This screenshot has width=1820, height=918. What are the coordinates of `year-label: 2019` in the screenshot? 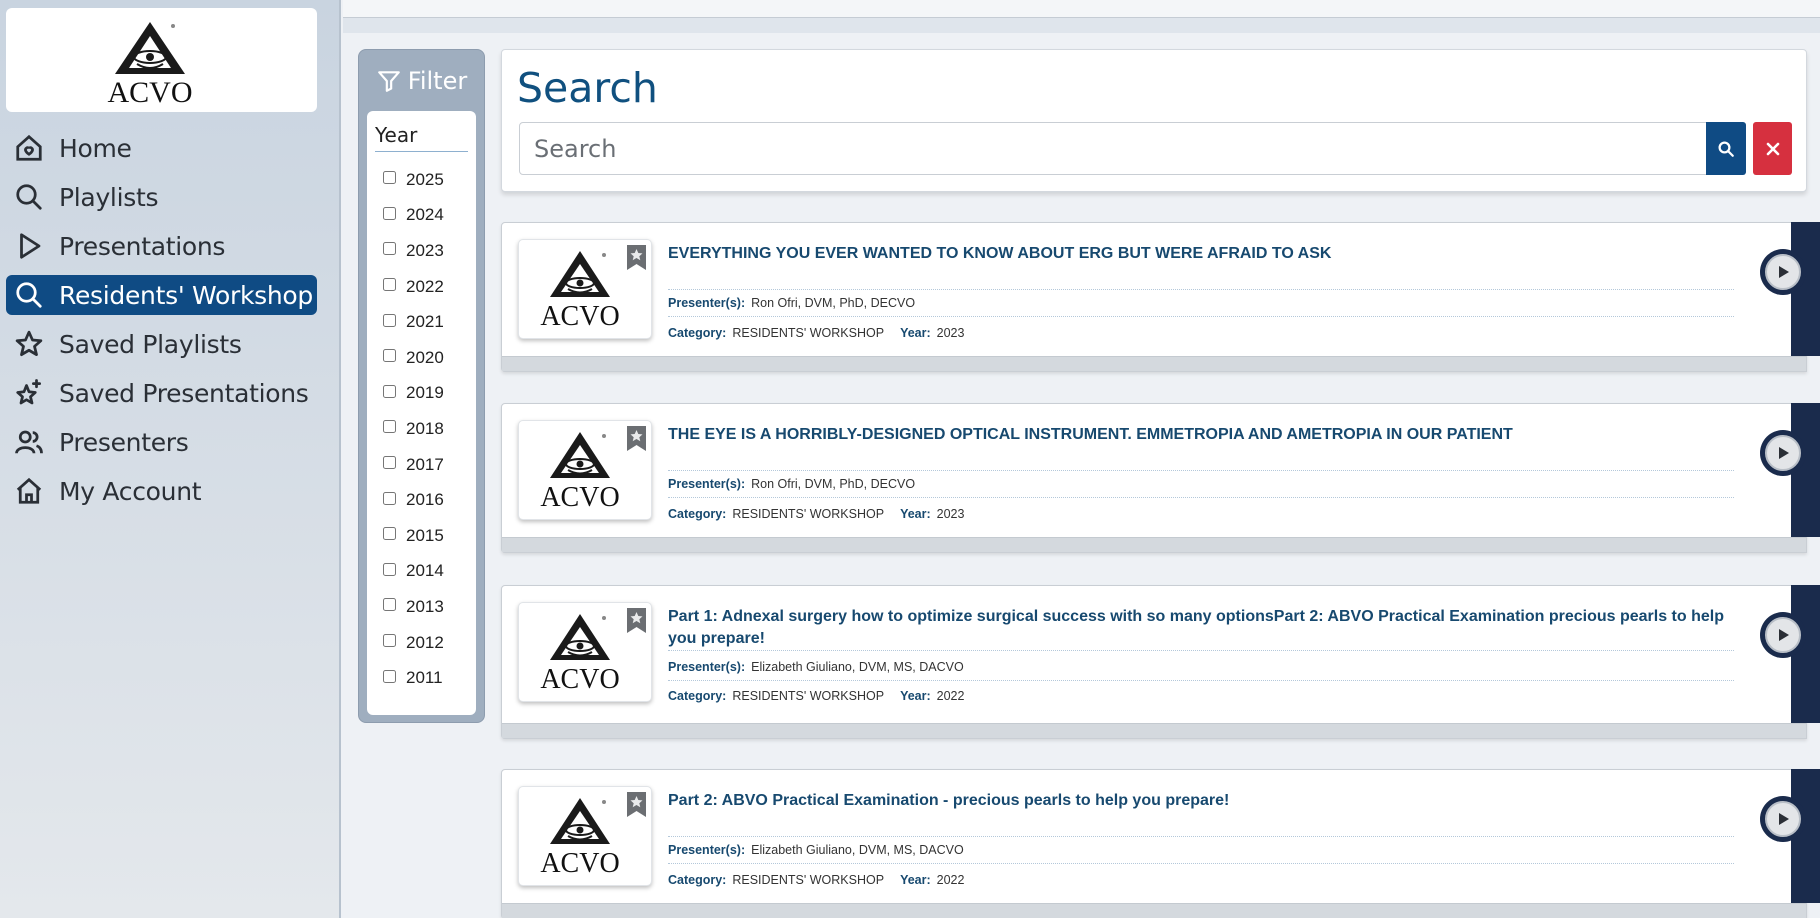 It's located at (425, 393).